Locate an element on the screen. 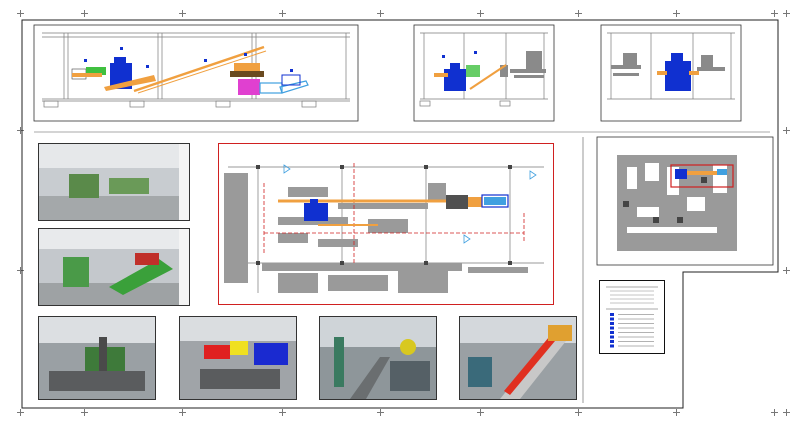 This screenshot has height=430, width=803. photo-separator-line is located at coordinates (97, 358).